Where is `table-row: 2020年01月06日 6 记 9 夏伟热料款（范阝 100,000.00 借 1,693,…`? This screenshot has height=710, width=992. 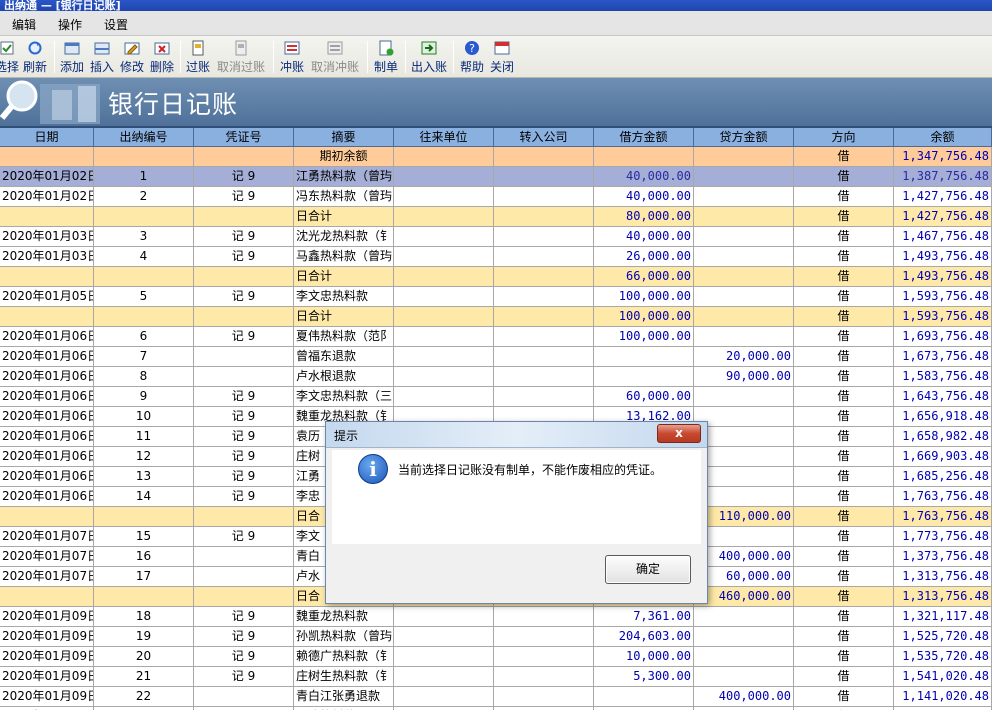
table-row: 2020年01月06日 6 记 9 夏伟热料款（范阝 100,000.00 借 1,693,… is located at coordinates (496, 337).